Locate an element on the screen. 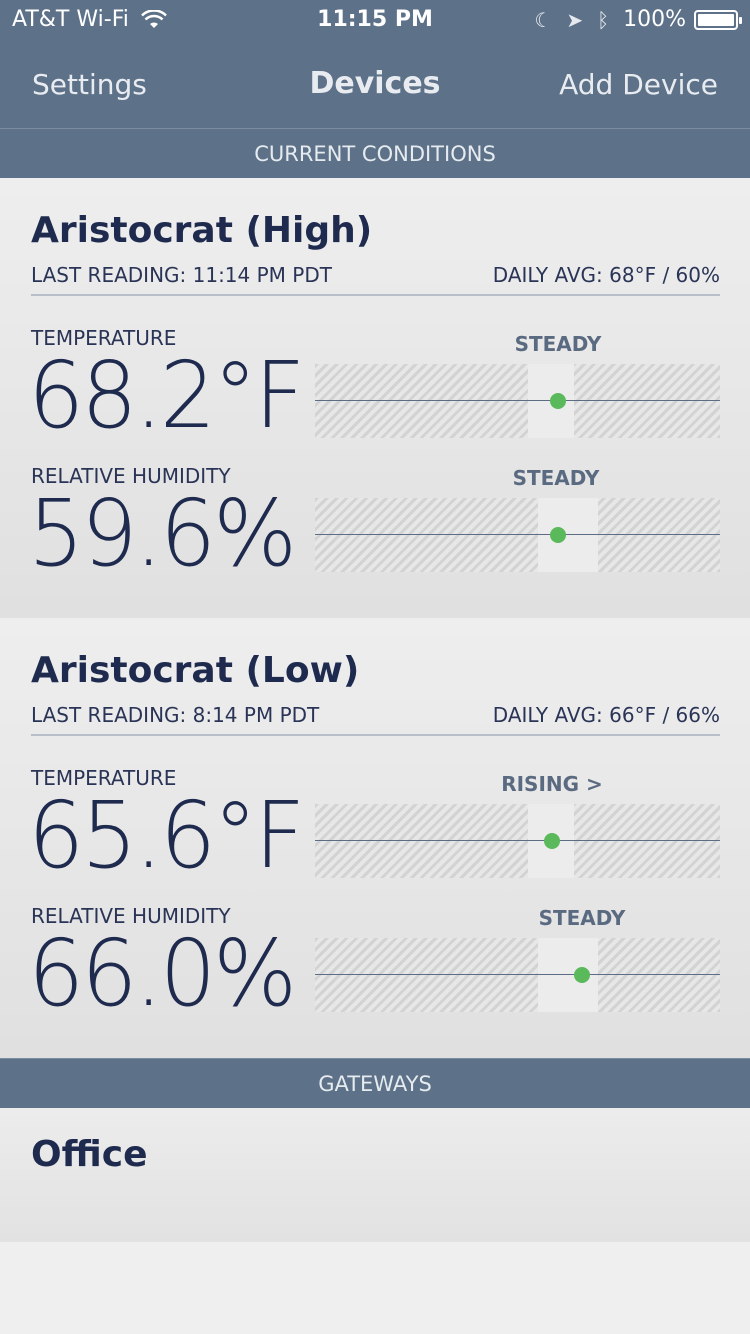 This screenshot has height=1334, width=750. temperature-trend: RISING > is located at coordinates (552, 784).